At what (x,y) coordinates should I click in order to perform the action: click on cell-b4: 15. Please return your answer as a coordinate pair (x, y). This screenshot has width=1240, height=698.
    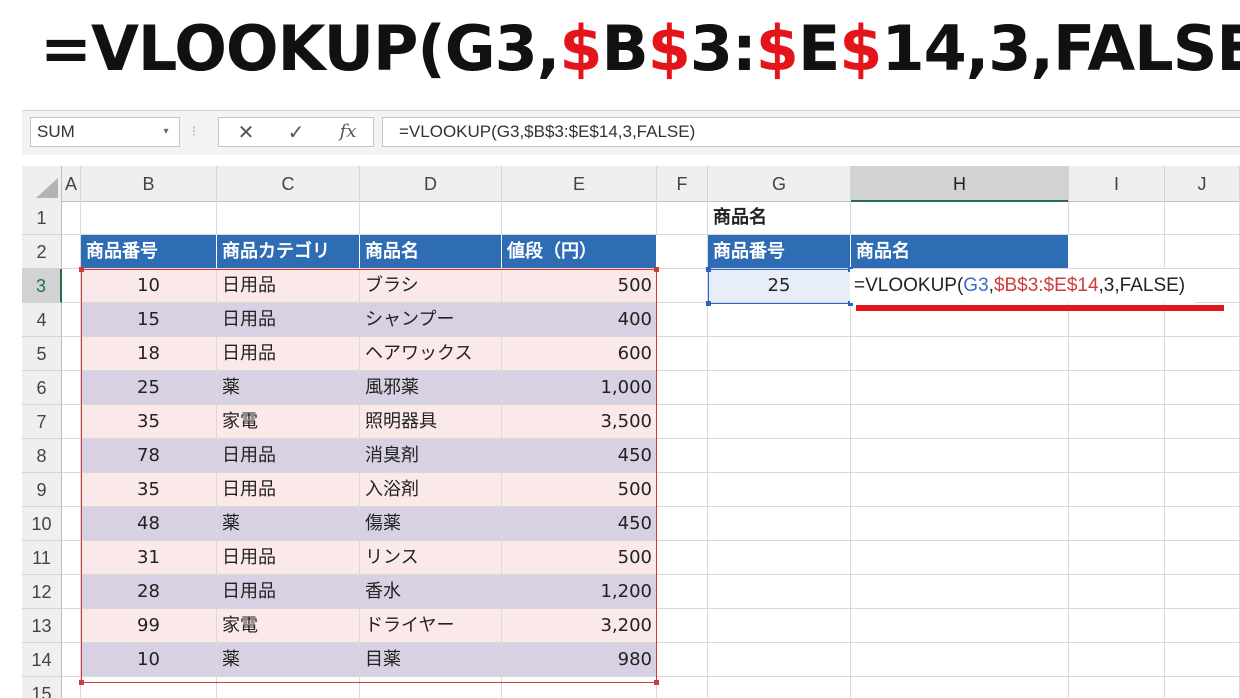
    Looking at the image, I should click on (149, 320).